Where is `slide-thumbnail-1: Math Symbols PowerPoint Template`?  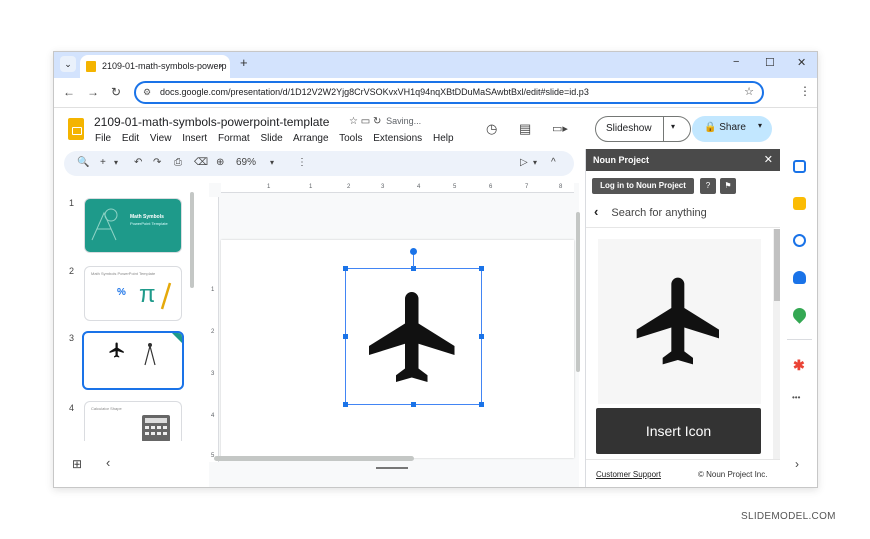
slide-thumbnail-1: Math Symbols PowerPoint Template is located at coordinates (133, 225).